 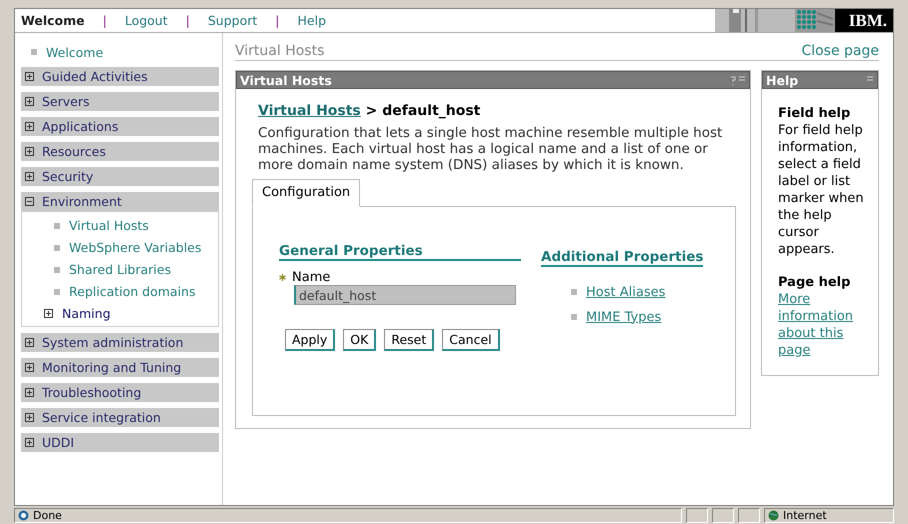 What do you see at coordinates (491, 149) in the screenshot?
I see `description: Configuration that lets a single host machine resemble multiple host machines. Each virtual host has a logical name and a list of one or more domain name system (DNS) aliases by which it is known.` at bounding box center [491, 149].